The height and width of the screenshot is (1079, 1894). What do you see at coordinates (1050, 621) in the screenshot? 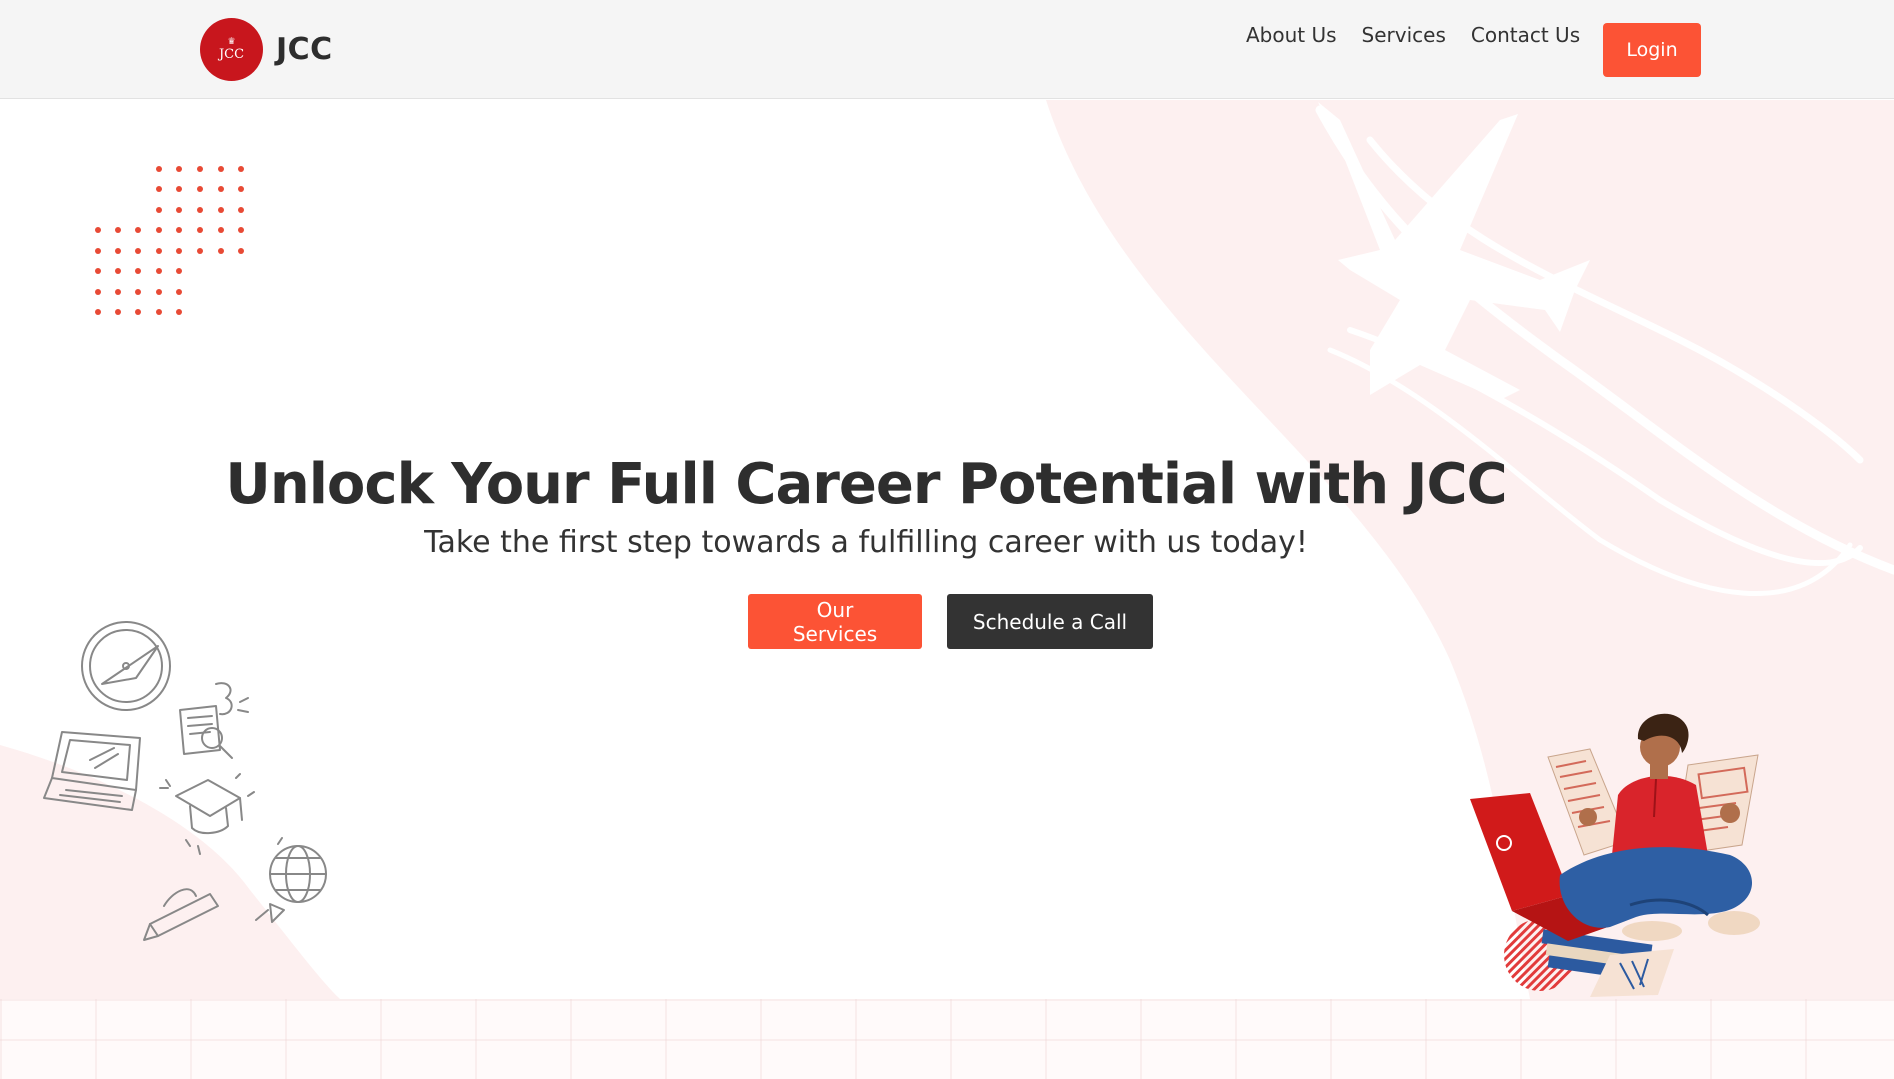
I see `schedule-call-button: Schedule a Call` at bounding box center [1050, 621].